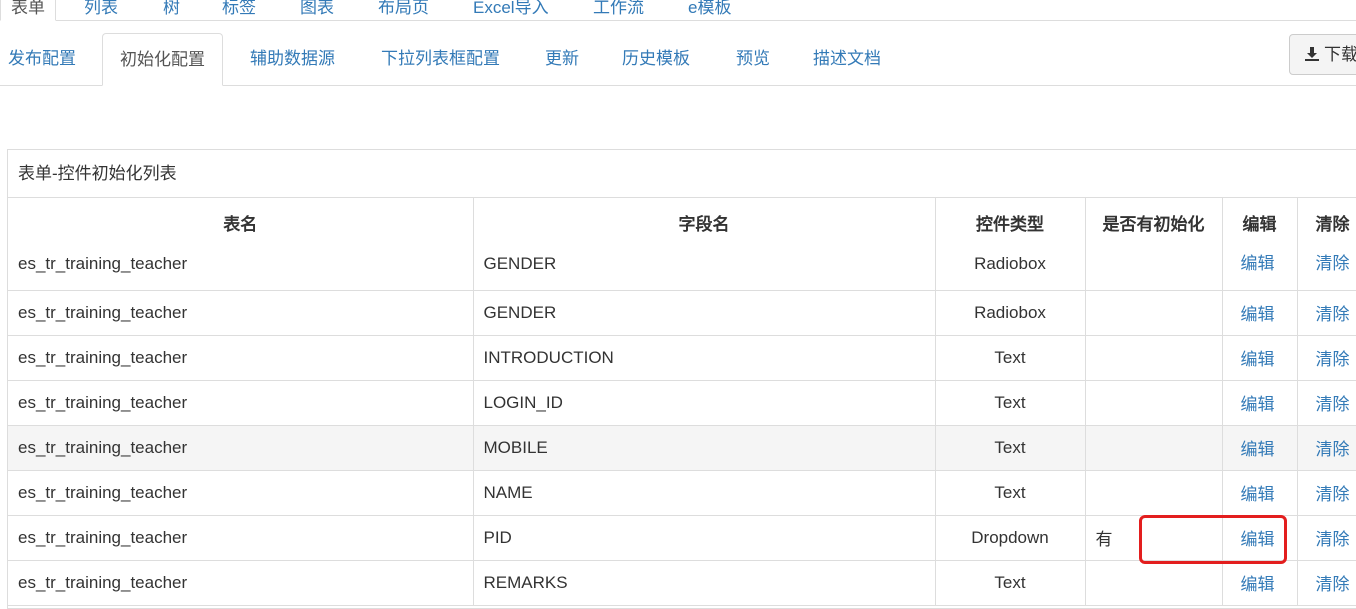 This screenshot has width=1356, height=609. I want to click on field-name-cell: INTRODUCTION, so click(704, 358).